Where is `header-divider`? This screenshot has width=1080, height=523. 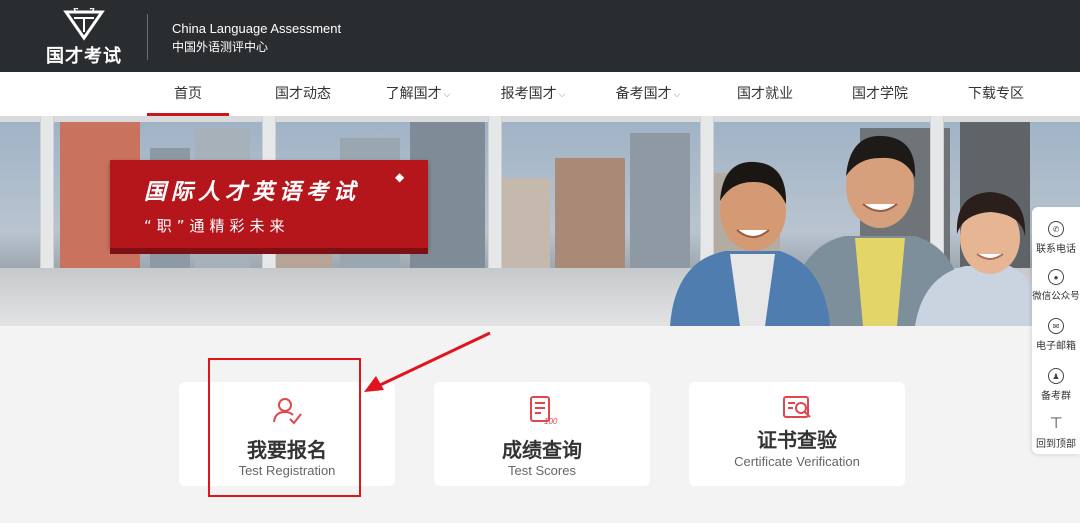
header-divider is located at coordinates (147, 37).